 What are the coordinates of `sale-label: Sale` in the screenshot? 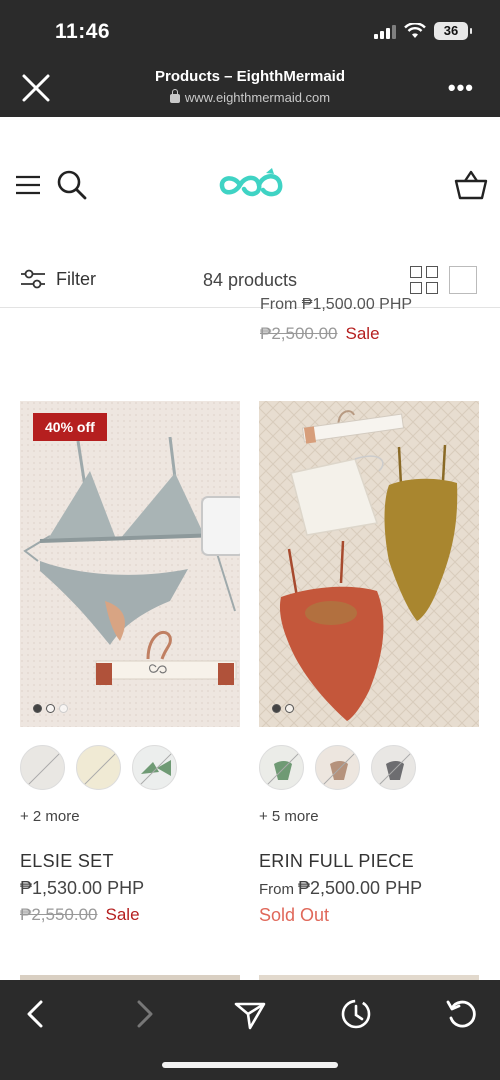 It's located at (122, 914).